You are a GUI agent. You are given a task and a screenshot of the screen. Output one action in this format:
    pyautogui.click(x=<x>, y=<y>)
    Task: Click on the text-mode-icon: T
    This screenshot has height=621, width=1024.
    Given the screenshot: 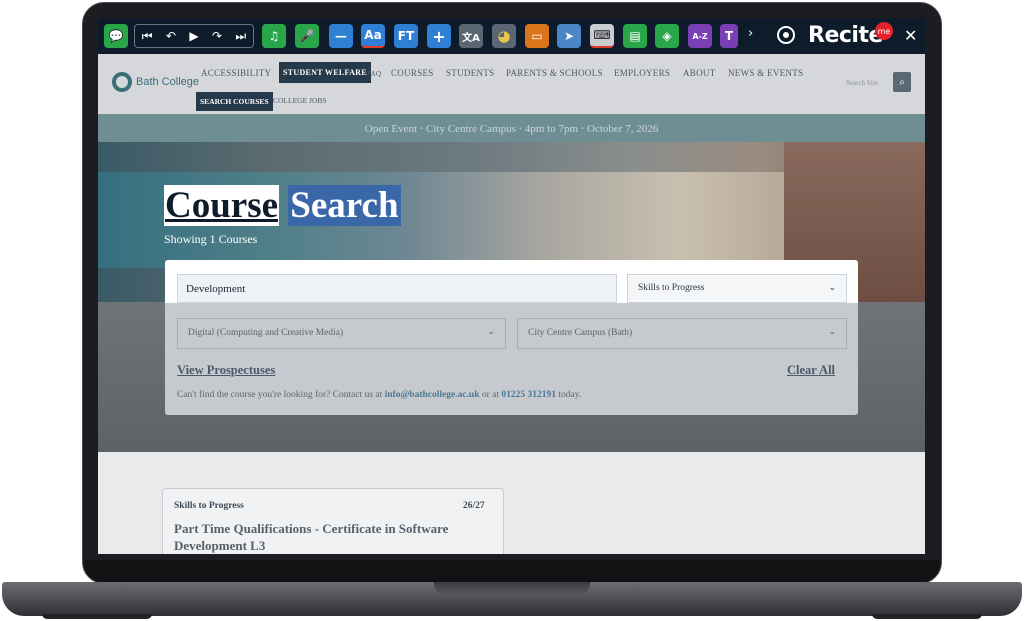 What is the action you would take?
    pyautogui.click(x=729, y=36)
    